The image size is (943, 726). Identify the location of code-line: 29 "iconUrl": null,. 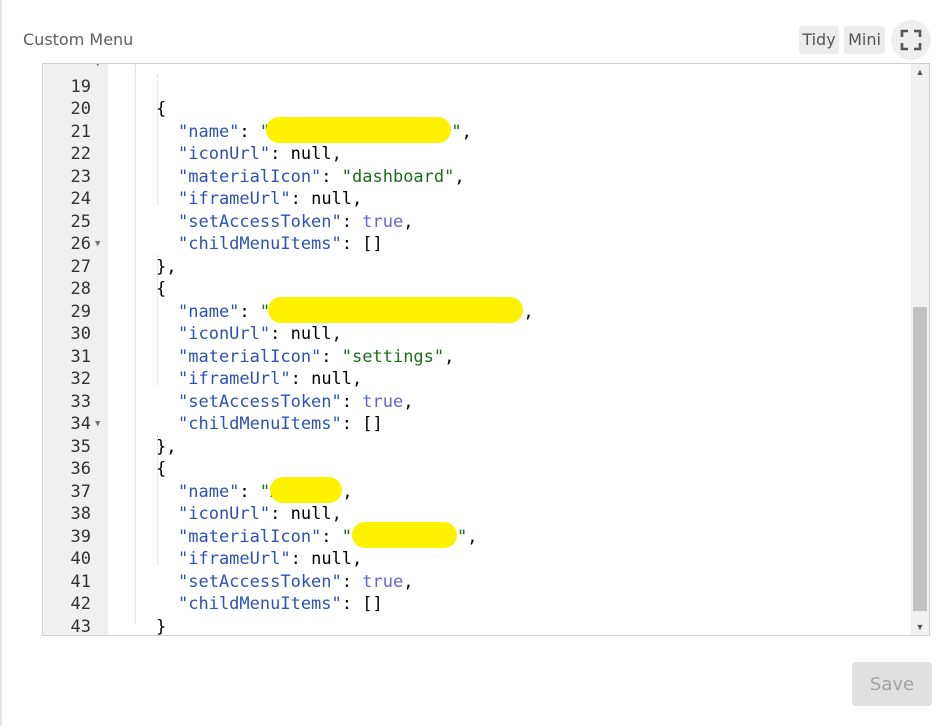
(476, 311).